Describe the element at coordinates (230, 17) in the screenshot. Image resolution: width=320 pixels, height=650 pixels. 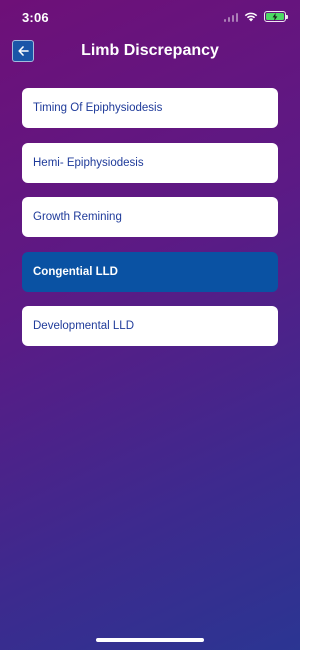
I see `signal-icon` at that location.